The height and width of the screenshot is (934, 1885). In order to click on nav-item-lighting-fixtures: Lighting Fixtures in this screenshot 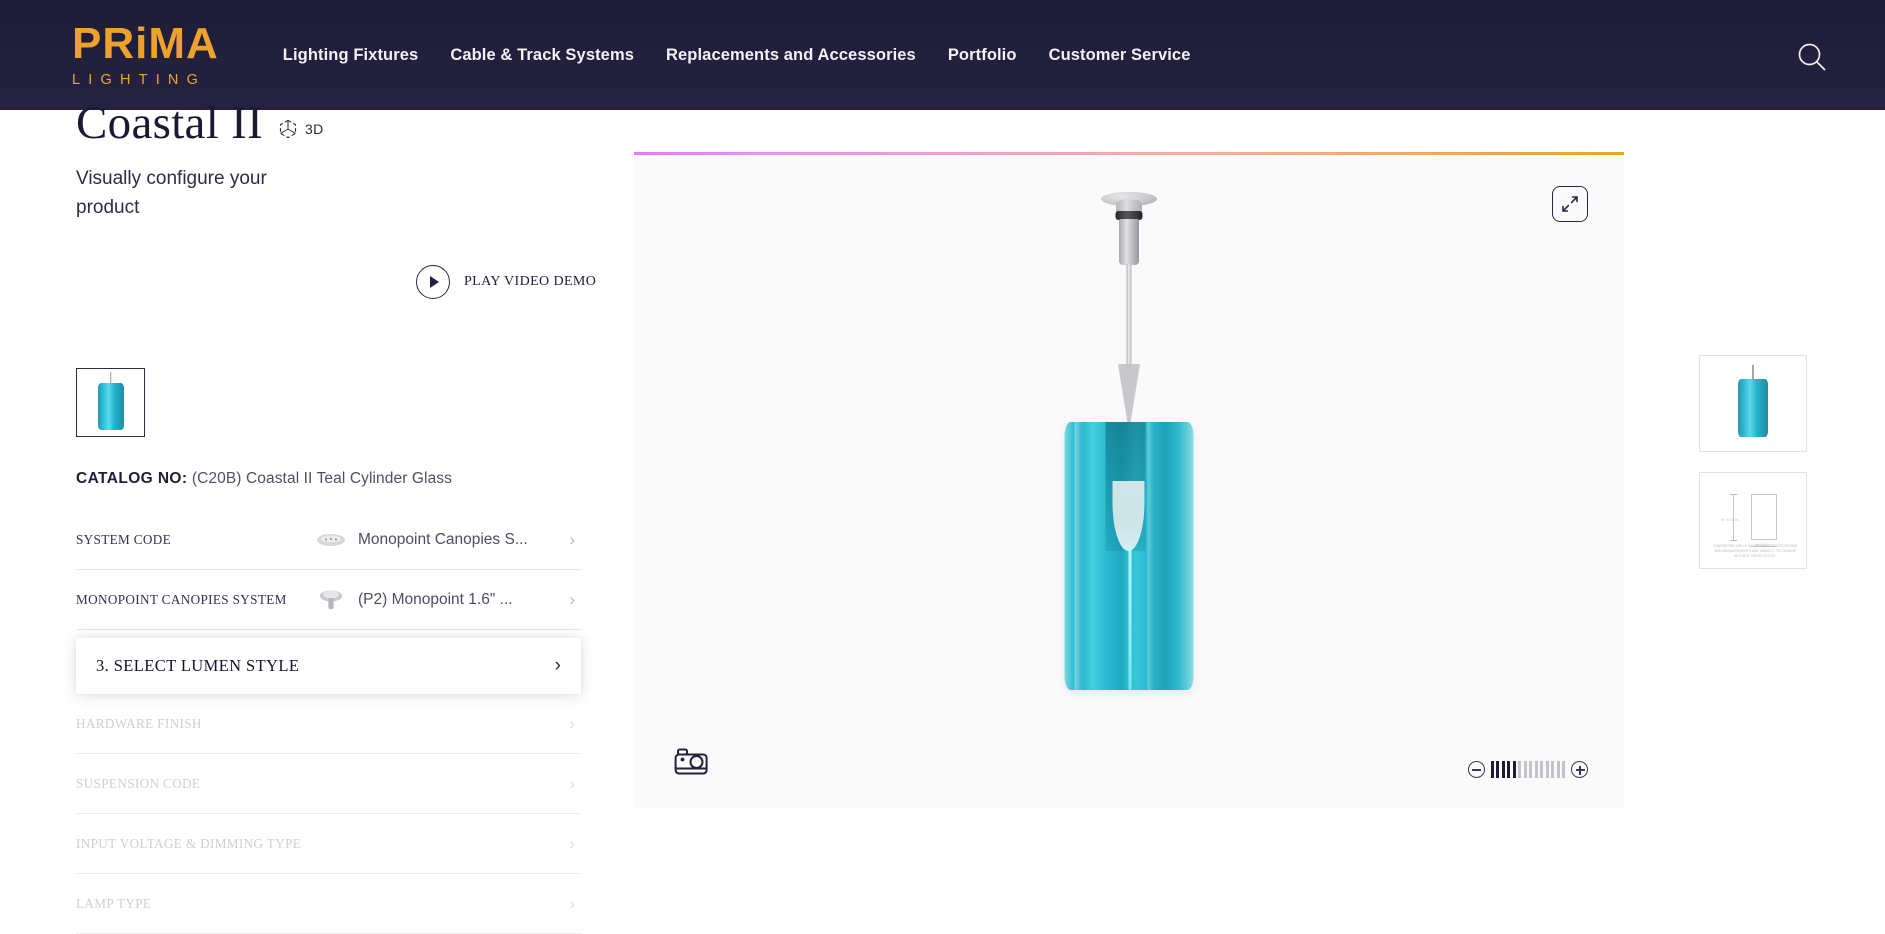, I will do `click(351, 55)`.